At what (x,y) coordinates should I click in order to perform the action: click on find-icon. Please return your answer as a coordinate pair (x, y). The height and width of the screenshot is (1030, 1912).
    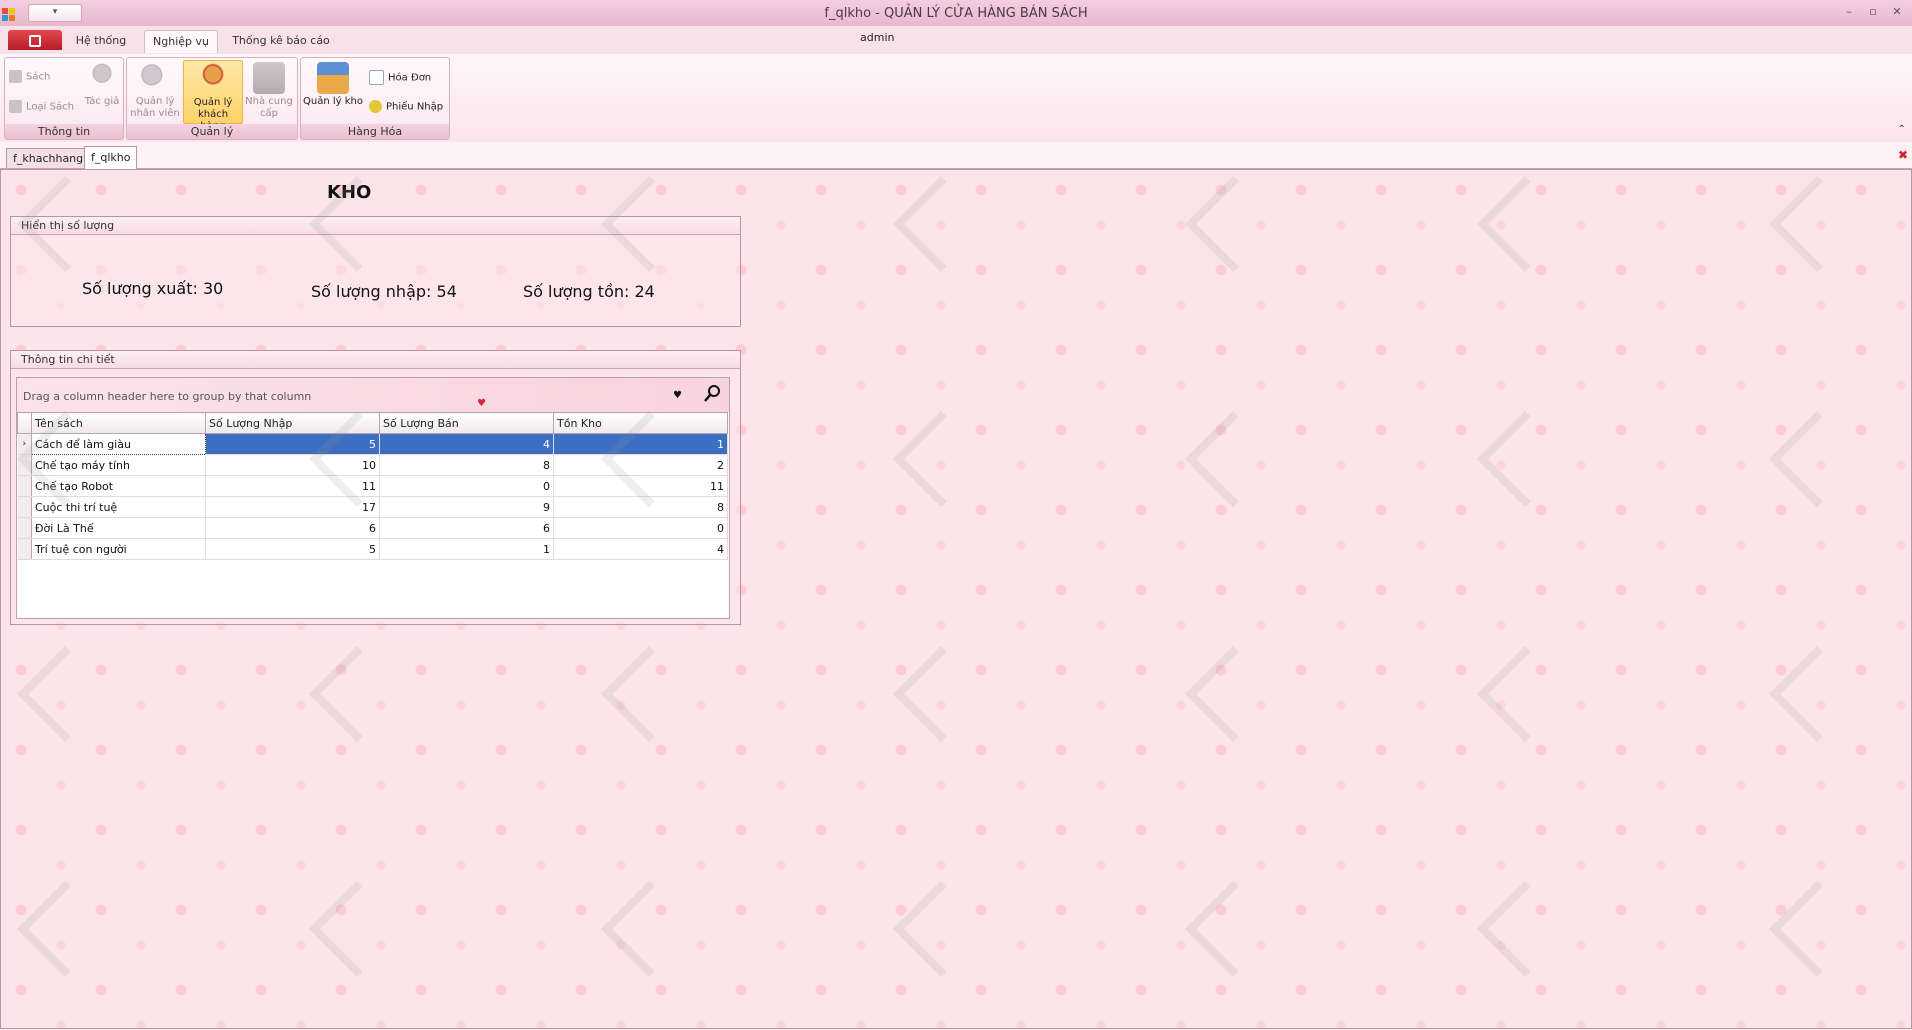
    Looking at the image, I should click on (712, 394).